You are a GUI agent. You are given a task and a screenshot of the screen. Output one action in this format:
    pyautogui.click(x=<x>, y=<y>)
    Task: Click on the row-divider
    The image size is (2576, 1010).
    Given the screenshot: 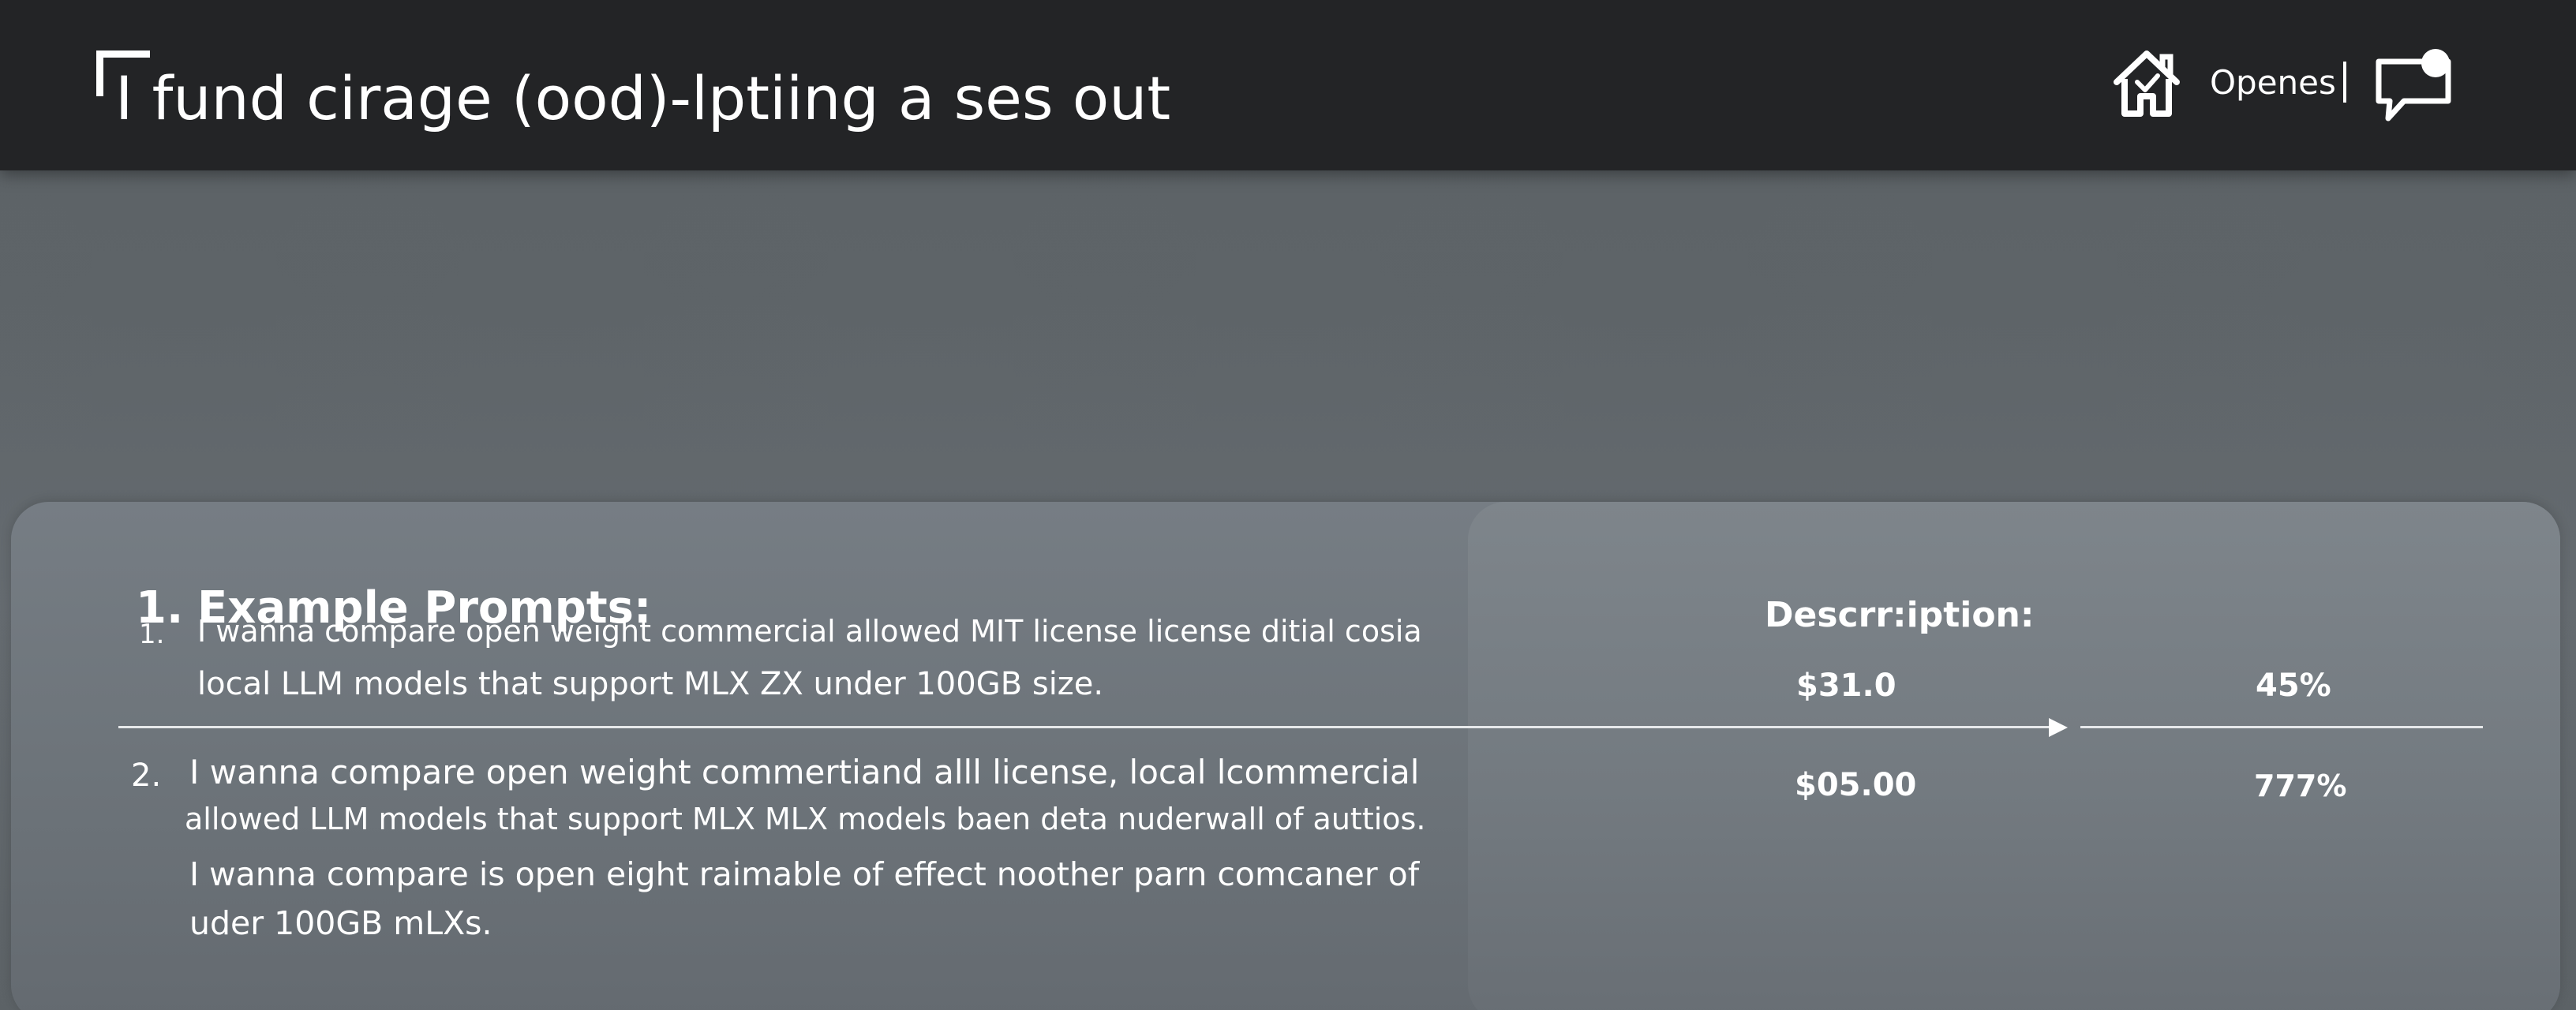 What is the action you would take?
    pyautogui.click(x=1089, y=727)
    